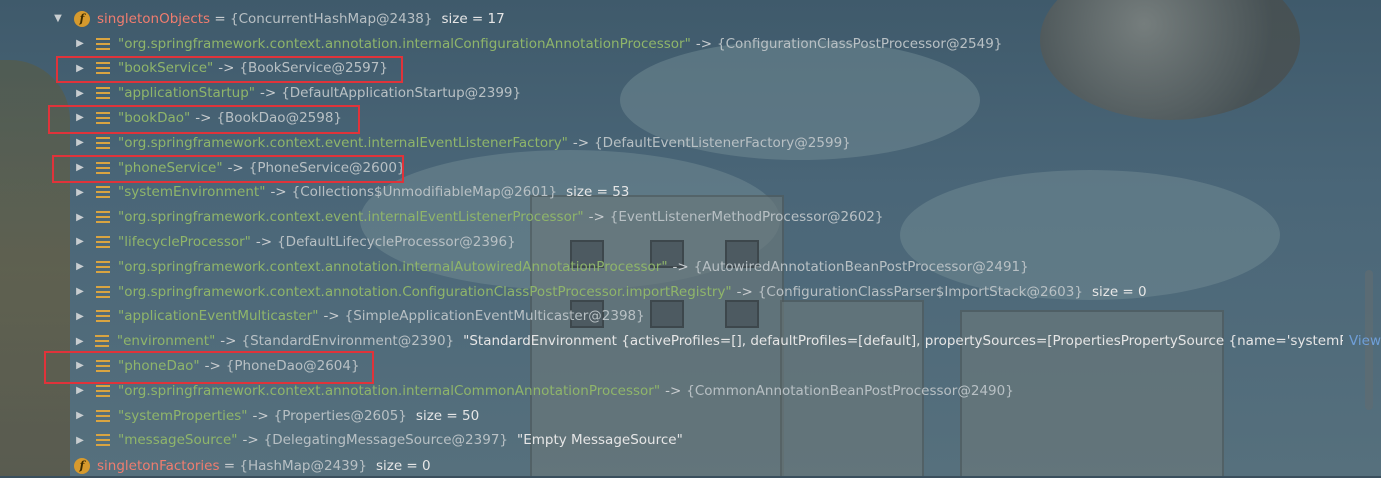 The image size is (1381, 478). I want to click on entry-key: "phoneService", so click(170, 167).